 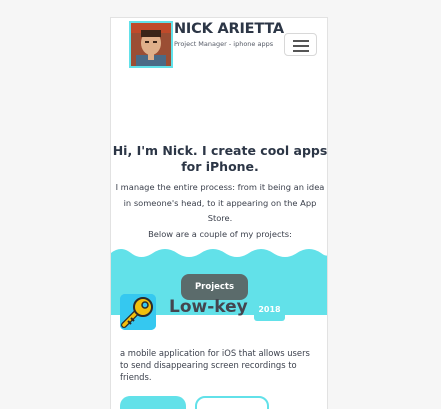 I want to click on site-title: NICK ARIETTA, so click(x=229, y=29).